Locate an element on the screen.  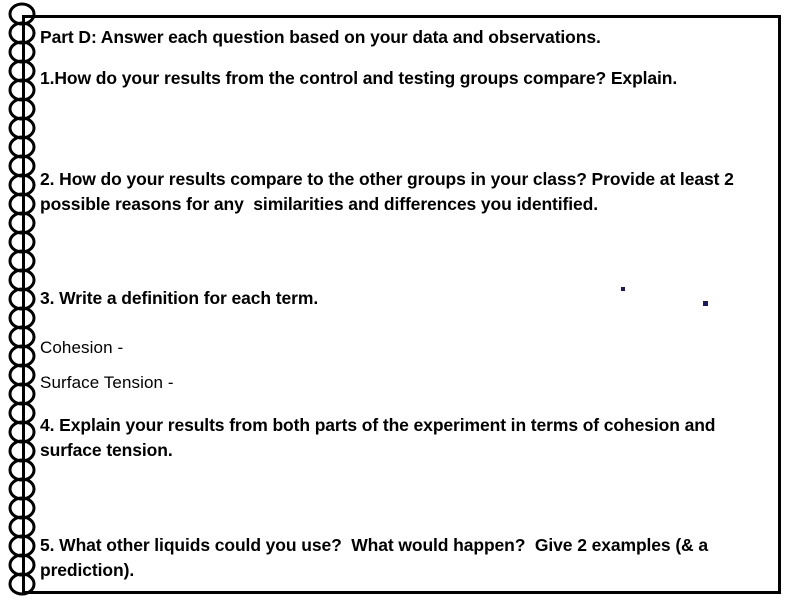
term-cohesion: Cohesion - is located at coordinates (82, 347).